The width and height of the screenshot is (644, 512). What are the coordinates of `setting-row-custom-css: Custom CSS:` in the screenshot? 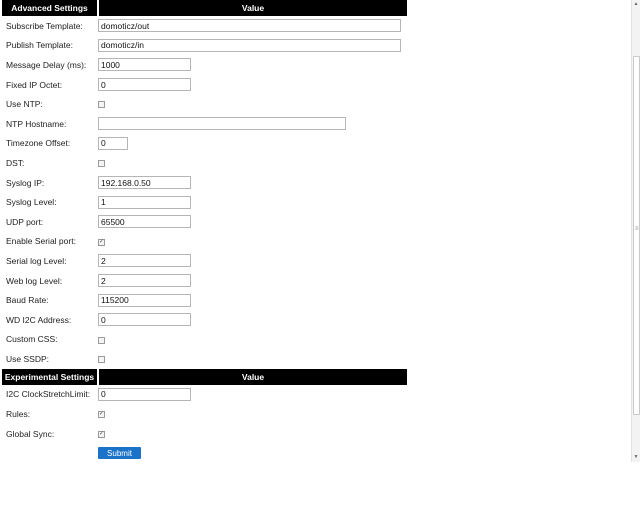 It's located at (204, 340).